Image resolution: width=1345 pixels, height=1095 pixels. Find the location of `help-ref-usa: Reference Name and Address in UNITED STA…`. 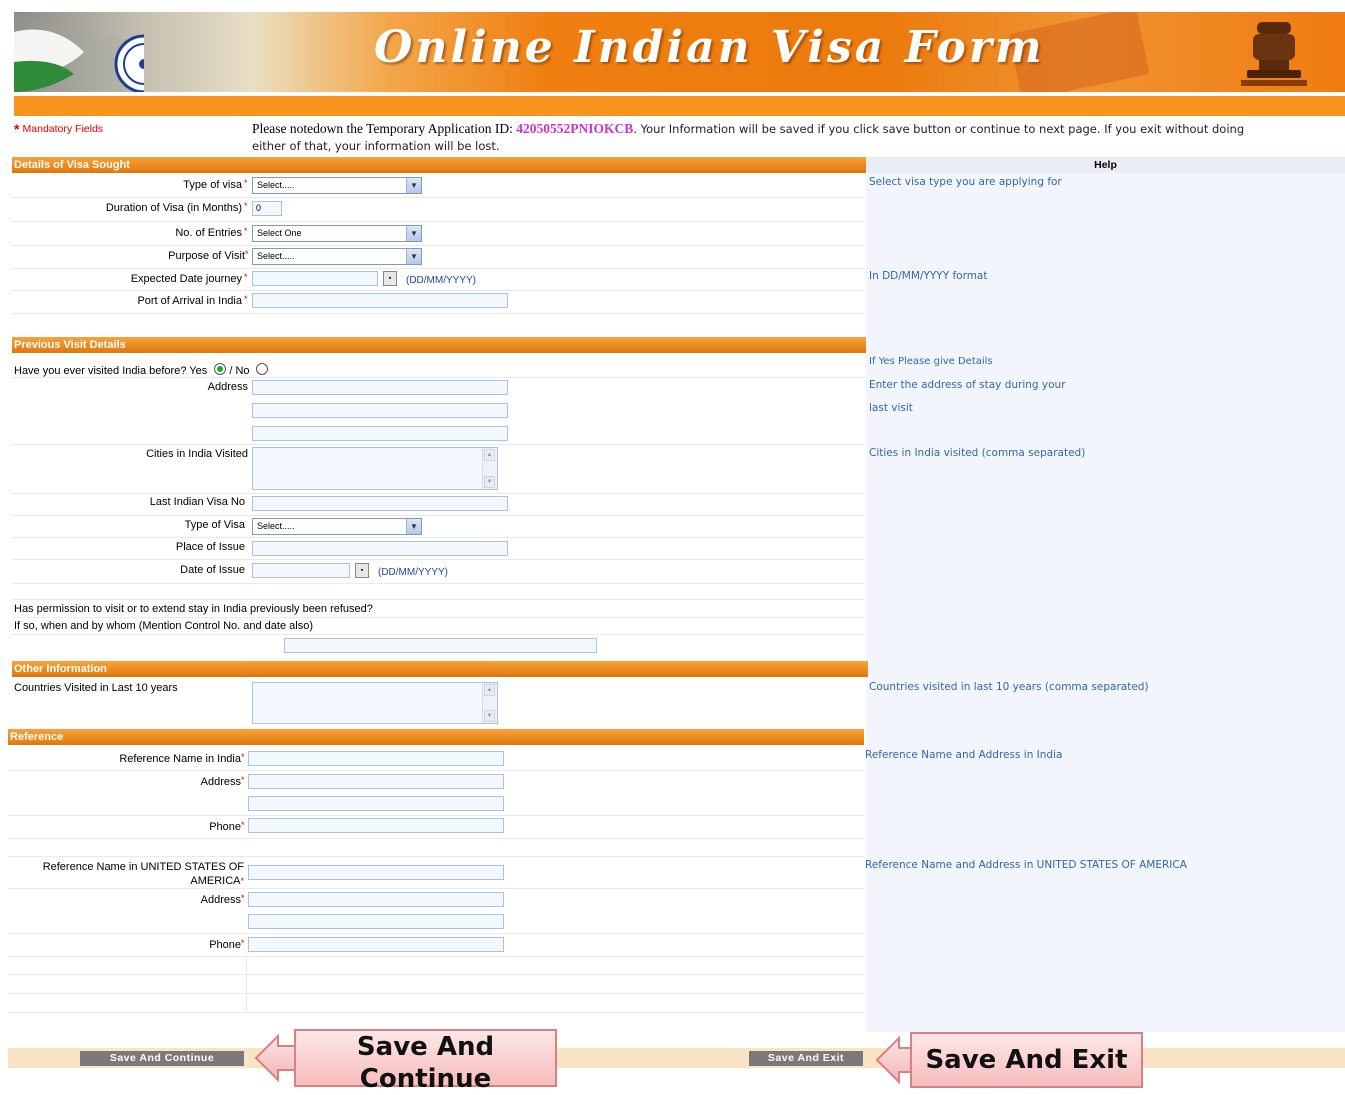

help-ref-usa: Reference Name and Address in UNITED STA… is located at coordinates (1026, 865).